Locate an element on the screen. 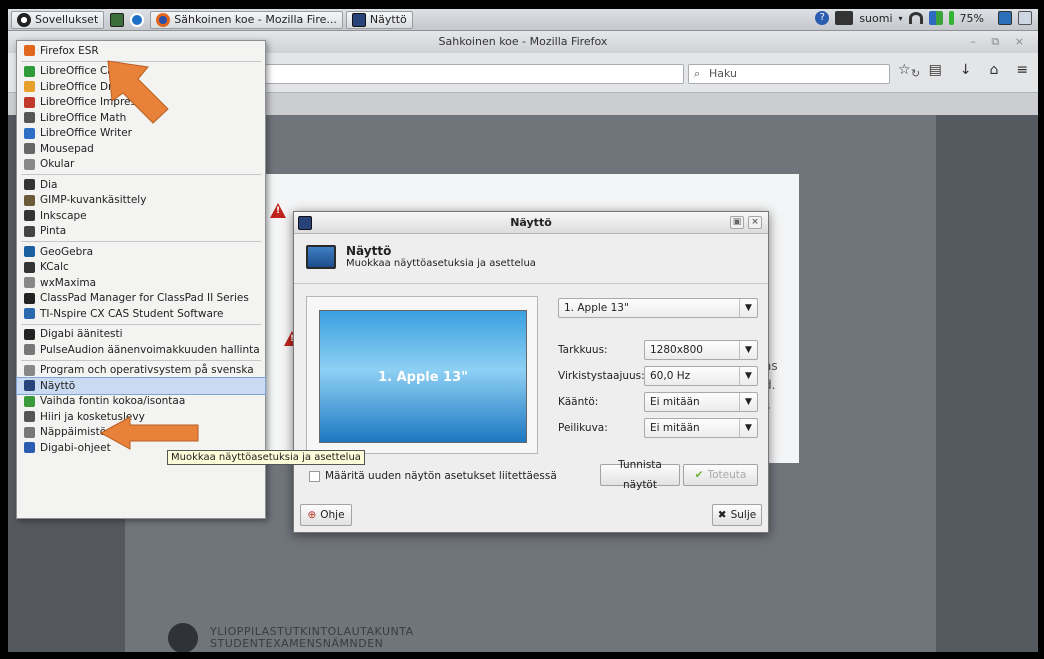 Image resolution: width=1044 pixels, height=659 pixels. headphones-icon is located at coordinates (915, 18).